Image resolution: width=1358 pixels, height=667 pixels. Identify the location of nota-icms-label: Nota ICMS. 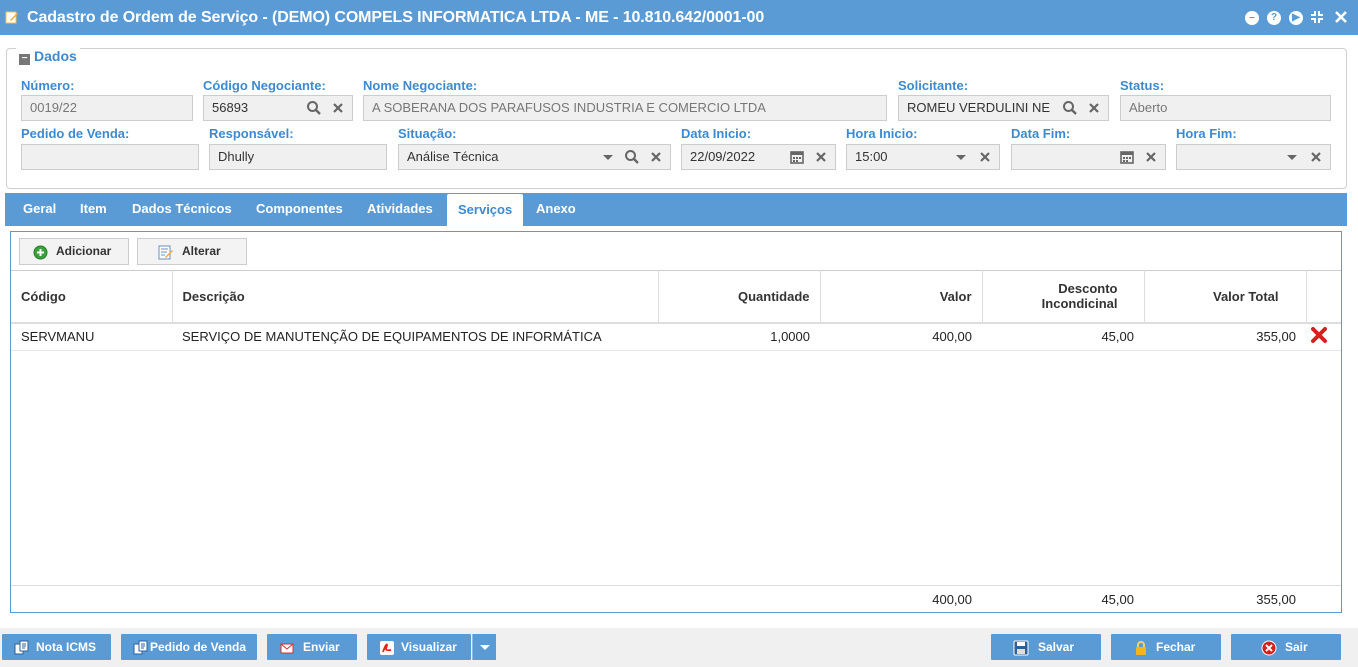
(66, 647).